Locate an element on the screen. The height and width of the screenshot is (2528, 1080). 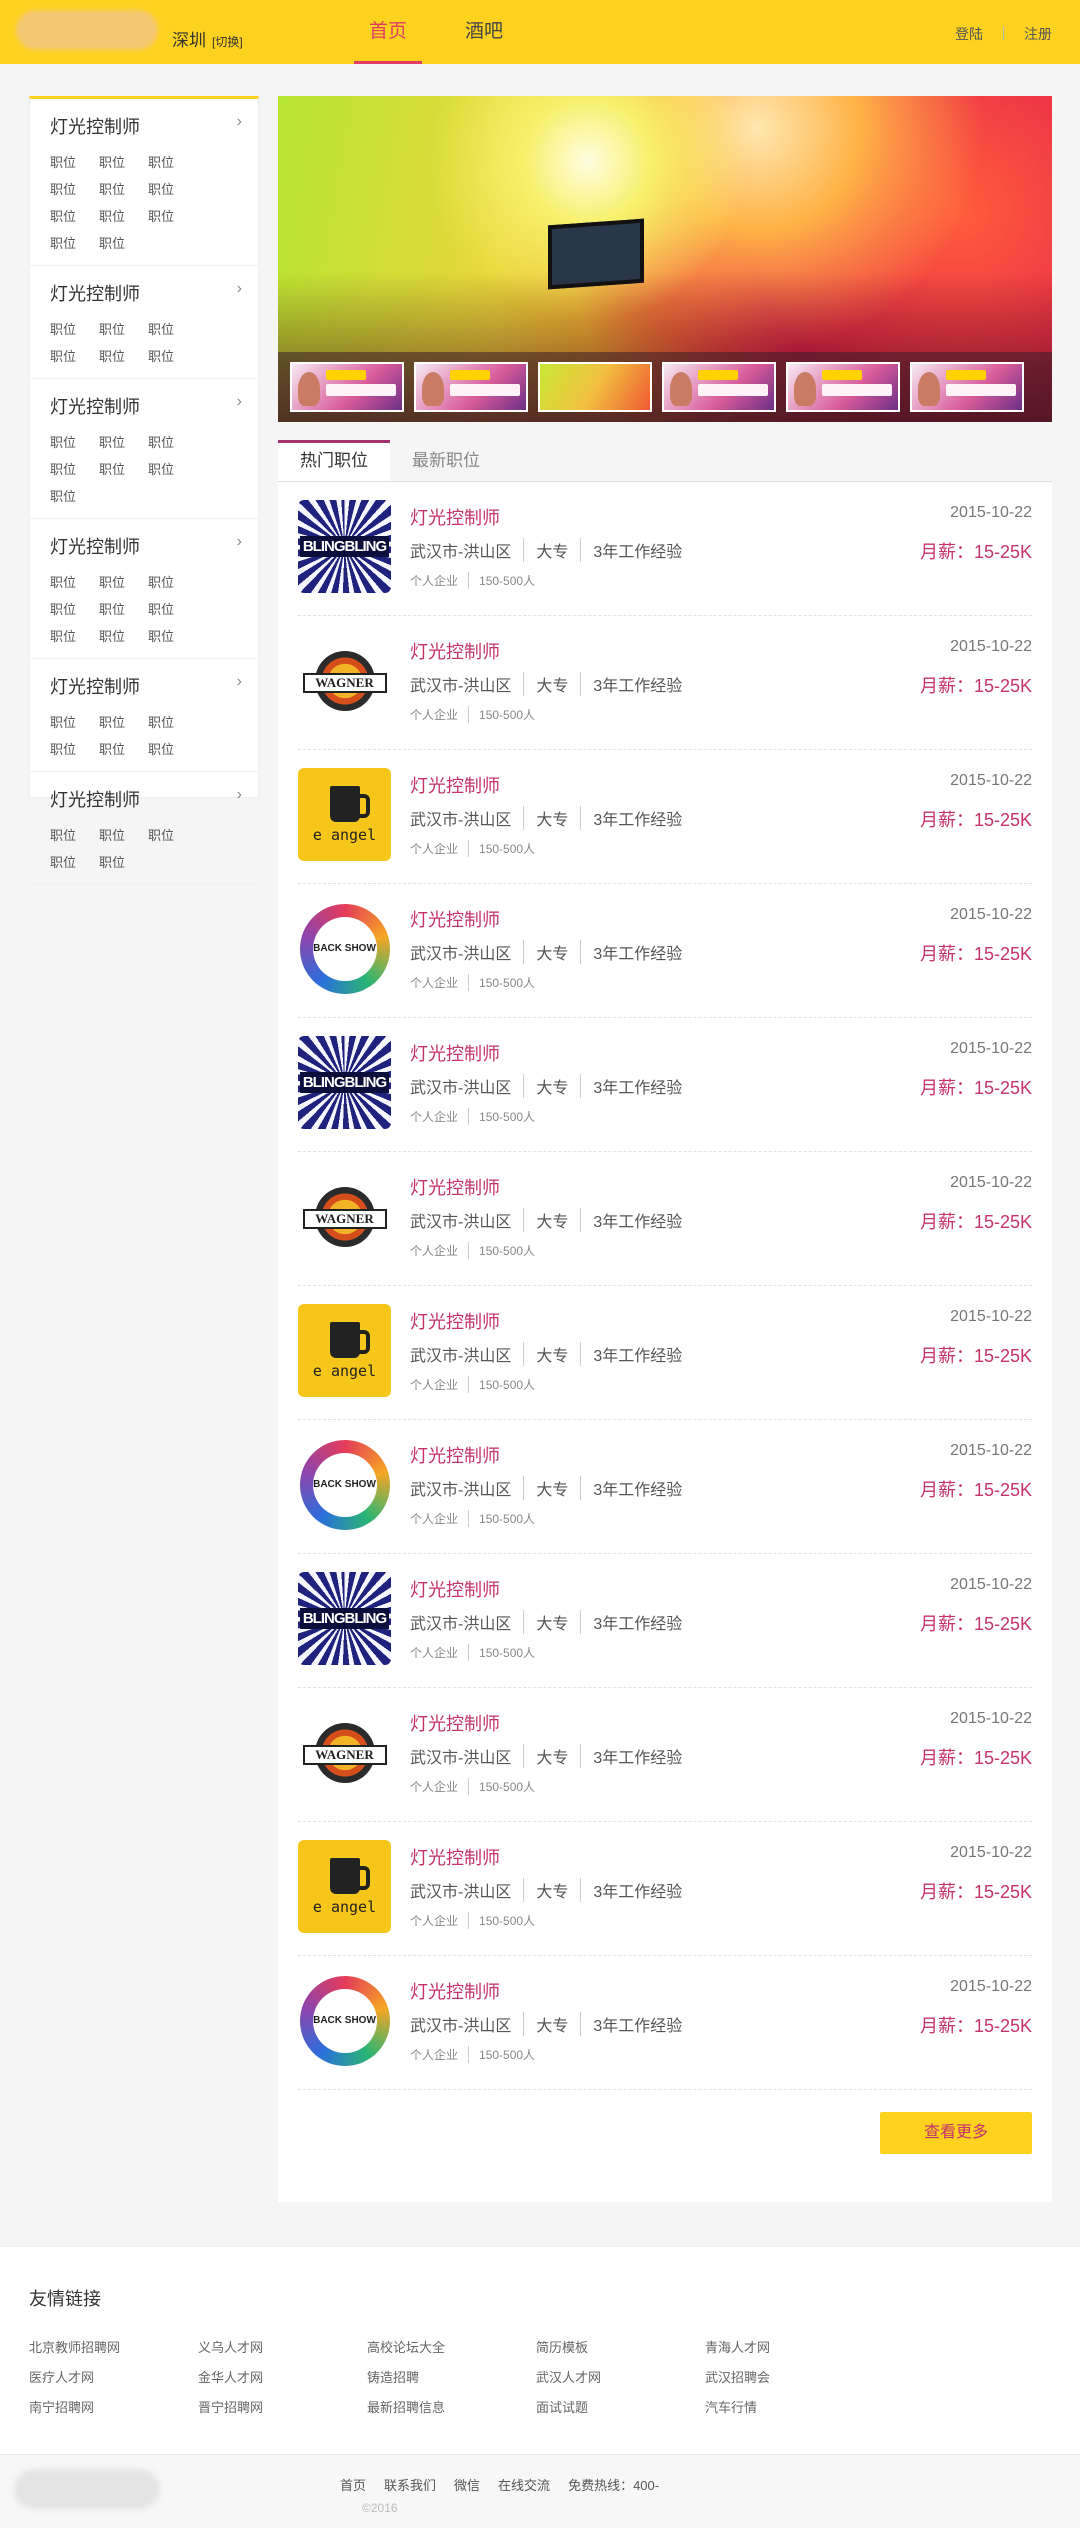
footer-nav-link: 联系我们 is located at coordinates (410, 2484).